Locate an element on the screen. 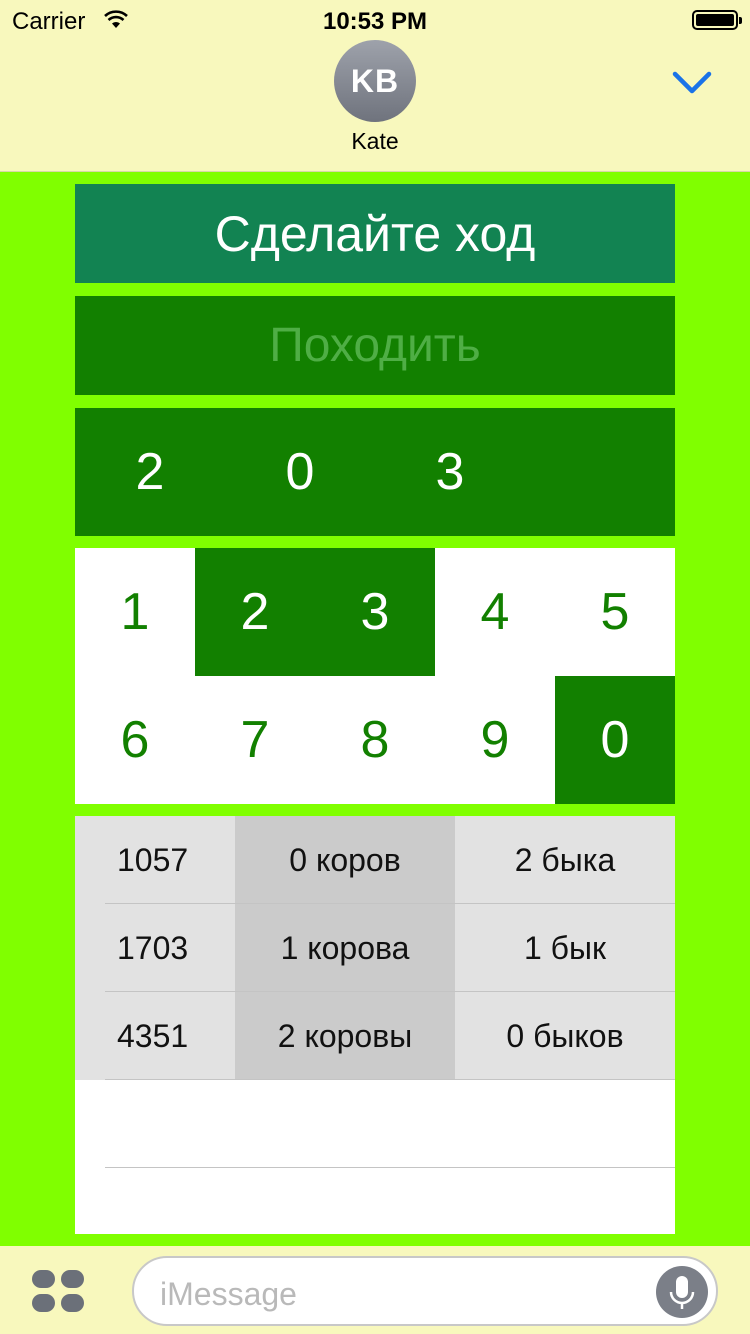 The width and height of the screenshot is (750, 1334). make-move-button: Походить is located at coordinates (375, 345).